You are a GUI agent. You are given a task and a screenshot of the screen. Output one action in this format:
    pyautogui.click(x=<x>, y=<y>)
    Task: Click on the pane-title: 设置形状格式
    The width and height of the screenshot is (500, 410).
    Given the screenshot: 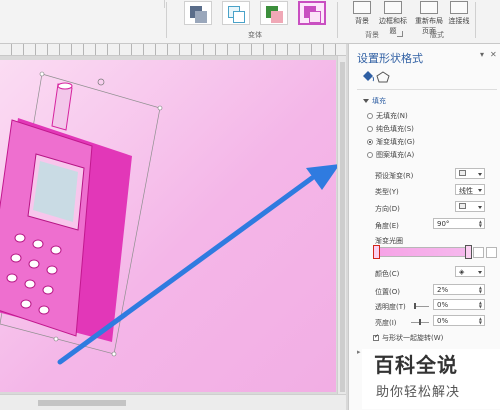 What is the action you would take?
    pyautogui.click(x=390, y=58)
    